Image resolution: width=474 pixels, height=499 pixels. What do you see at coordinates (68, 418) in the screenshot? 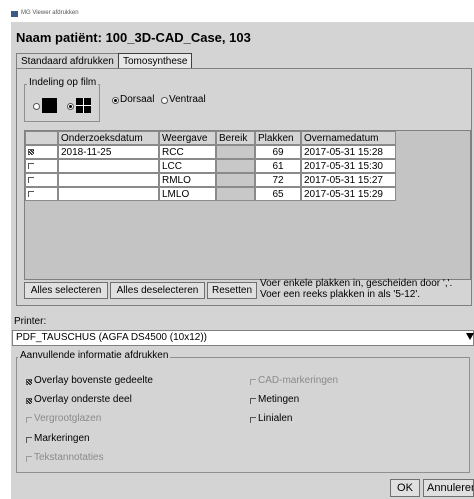
I see `magnifiers-label: Vergrootglazen` at bounding box center [68, 418].